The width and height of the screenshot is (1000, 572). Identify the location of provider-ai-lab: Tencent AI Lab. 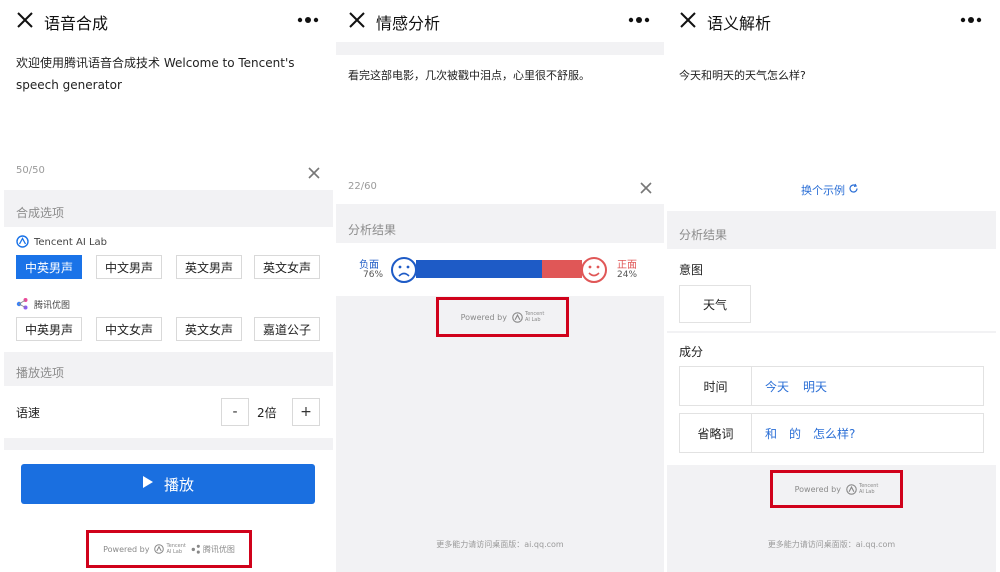
(61, 242).